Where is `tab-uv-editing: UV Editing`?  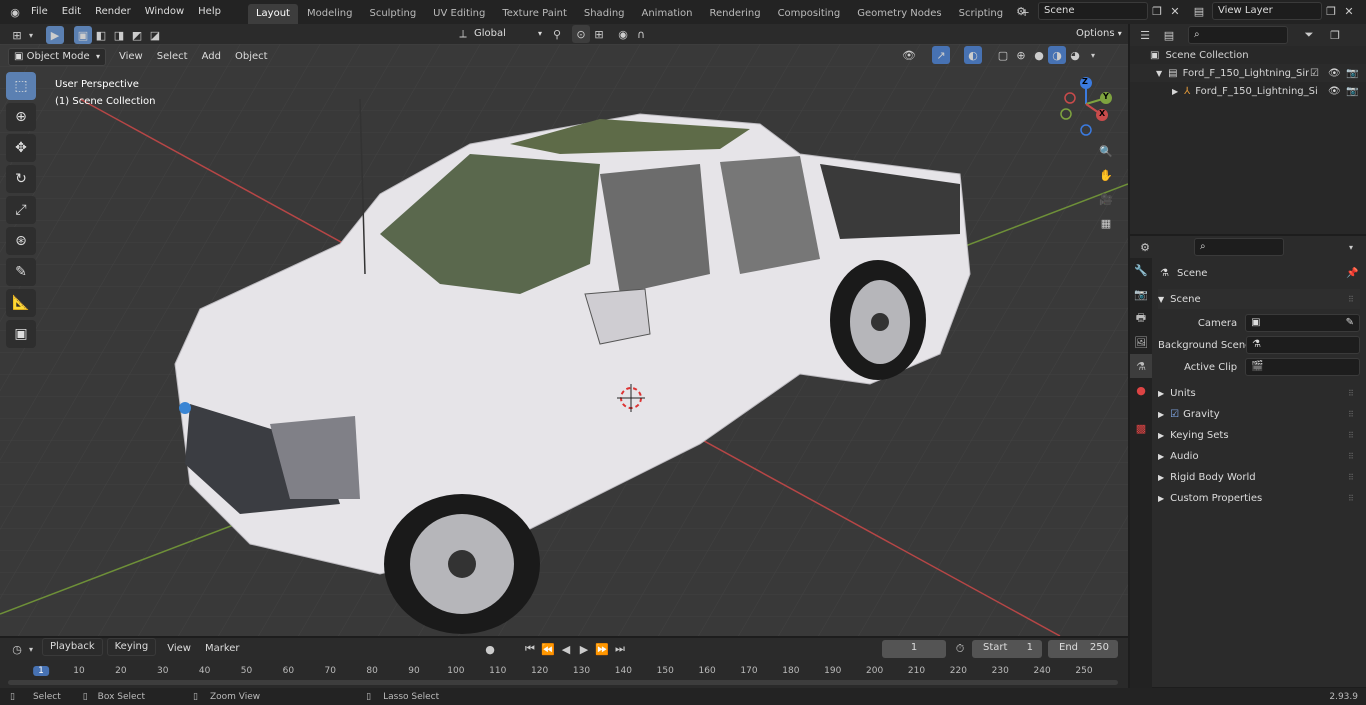
tab-uv-editing: UV Editing is located at coordinates (459, 14).